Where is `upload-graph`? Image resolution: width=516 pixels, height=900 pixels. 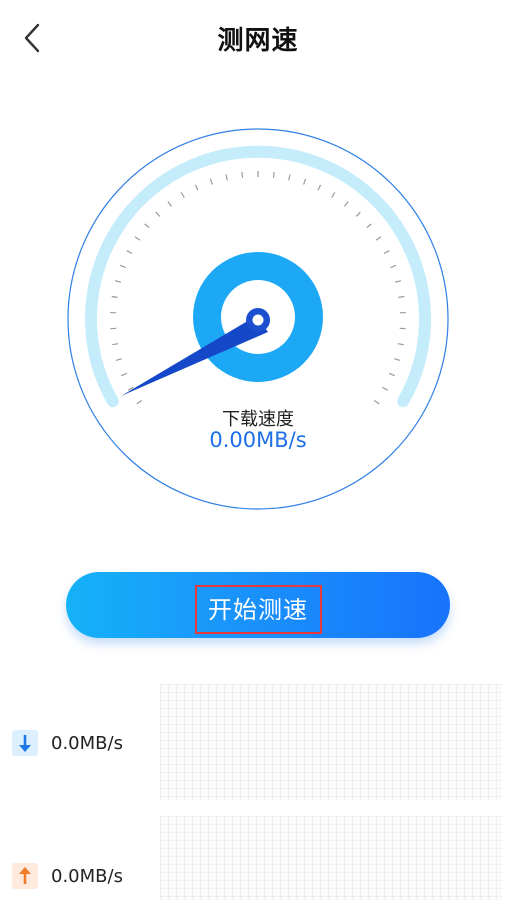 upload-graph is located at coordinates (331, 858).